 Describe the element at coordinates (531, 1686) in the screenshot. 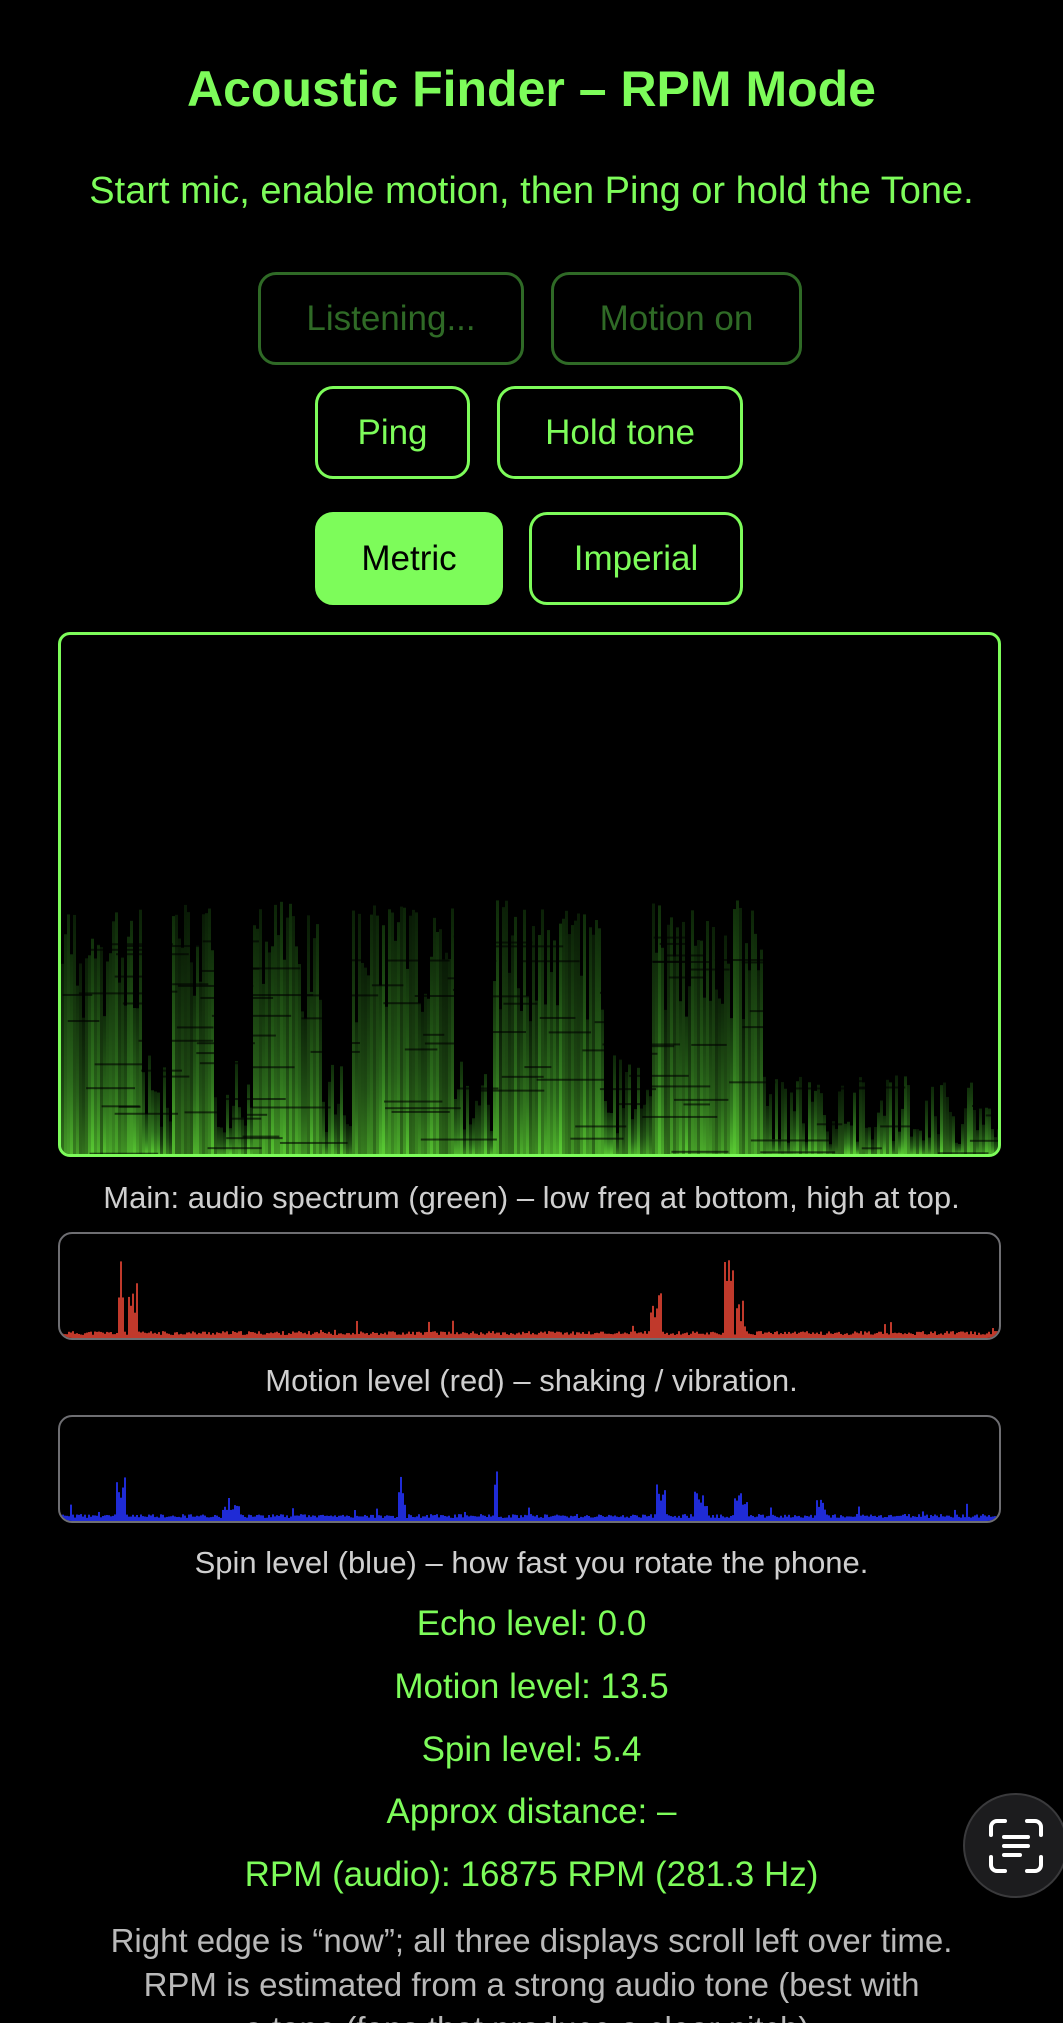

I see `motion-level-readout: Motion level: 13.5` at that location.